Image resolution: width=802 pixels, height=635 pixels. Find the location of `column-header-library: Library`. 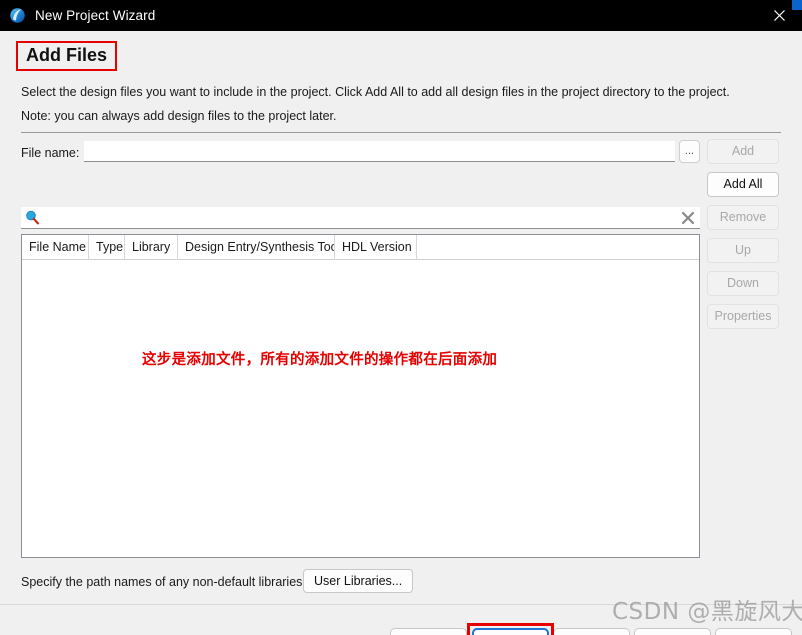

column-header-library: Library is located at coordinates (151, 247).